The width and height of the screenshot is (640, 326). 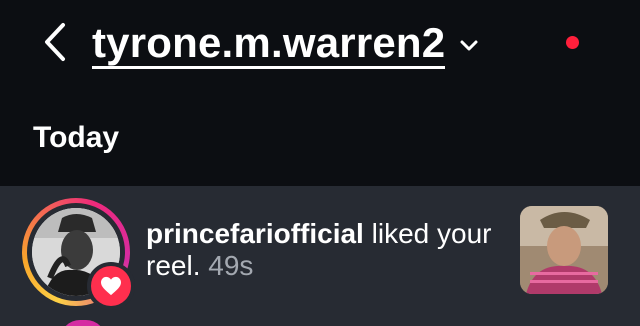 I want to click on reel-thumbnail, so click(x=564, y=250).